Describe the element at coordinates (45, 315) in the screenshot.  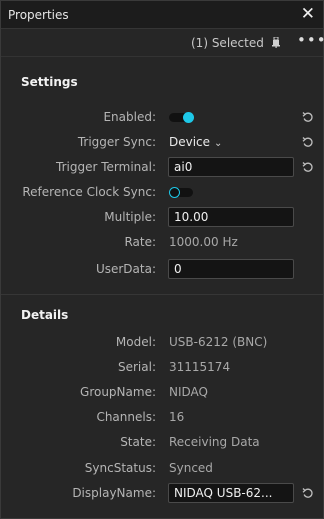
I see `details-heading: Details` at that location.